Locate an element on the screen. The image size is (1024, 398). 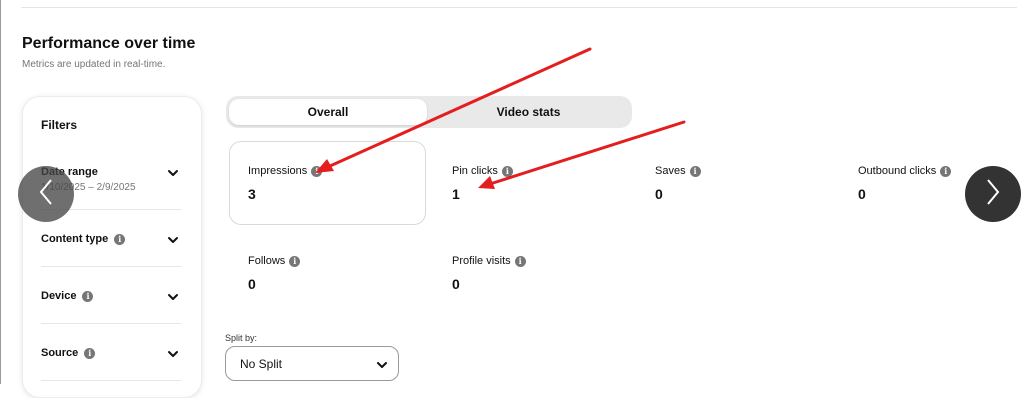
stats-tabs: Overall Video stats is located at coordinates (429, 112).